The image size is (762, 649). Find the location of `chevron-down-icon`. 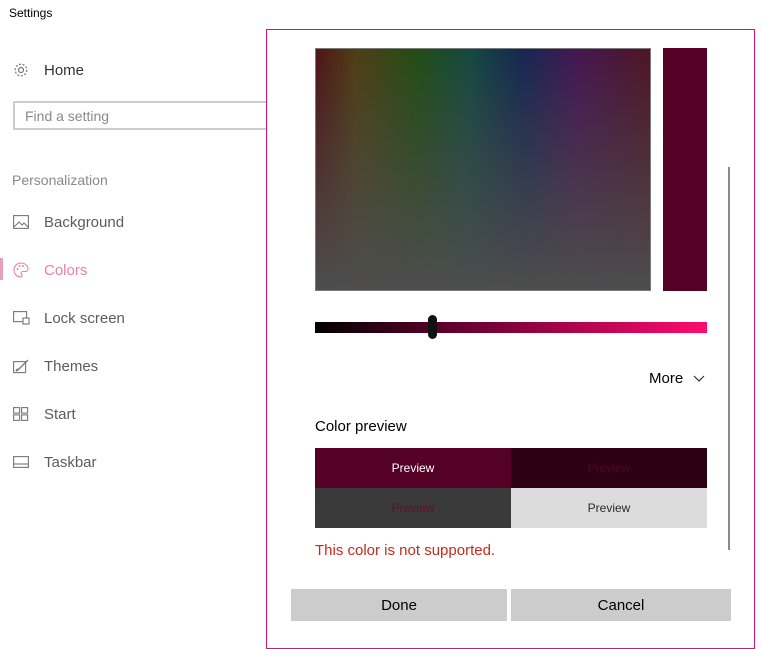

chevron-down-icon is located at coordinates (699, 378).